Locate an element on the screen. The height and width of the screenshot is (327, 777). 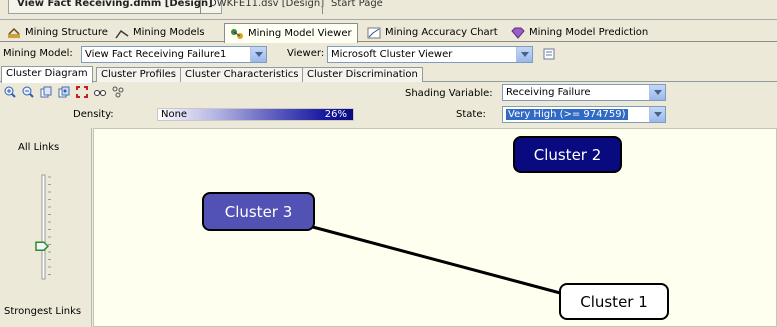
copy-graph-icon is located at coordinates (64, 92).